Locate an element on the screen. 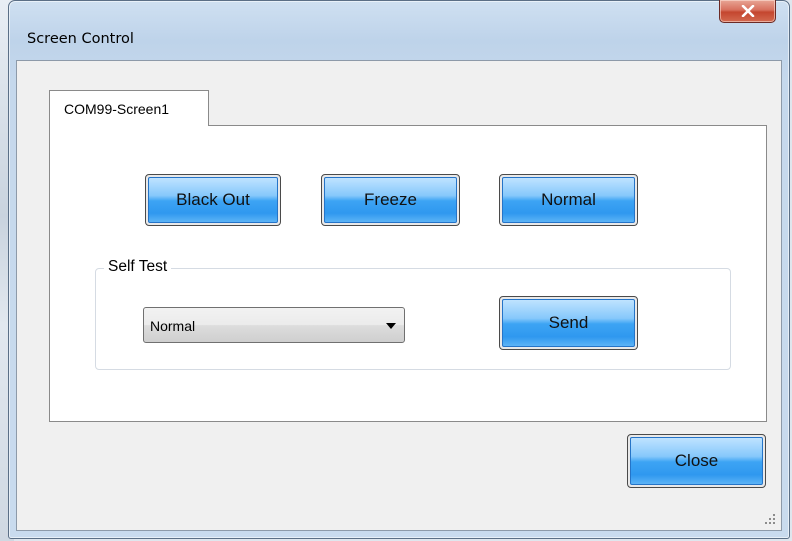 Image resolution: width=792 pixels, height=541 pixels. send-button-label: Send is located at coordinates (568, 323).